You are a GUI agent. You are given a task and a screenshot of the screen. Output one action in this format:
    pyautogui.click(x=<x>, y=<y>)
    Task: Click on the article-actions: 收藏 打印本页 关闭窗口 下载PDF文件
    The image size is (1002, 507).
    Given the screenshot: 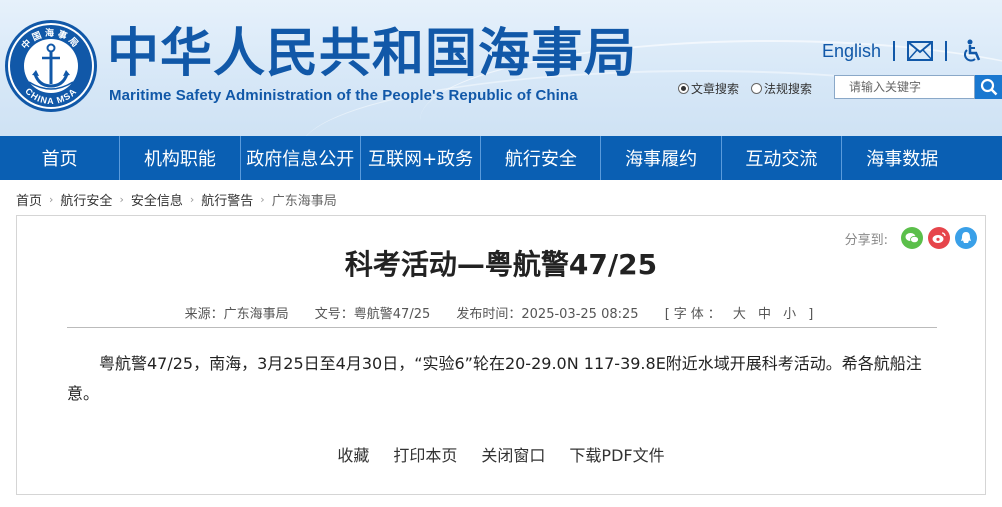 What is the action you would take?
    pyautogui.click(x=501, y=454)
    